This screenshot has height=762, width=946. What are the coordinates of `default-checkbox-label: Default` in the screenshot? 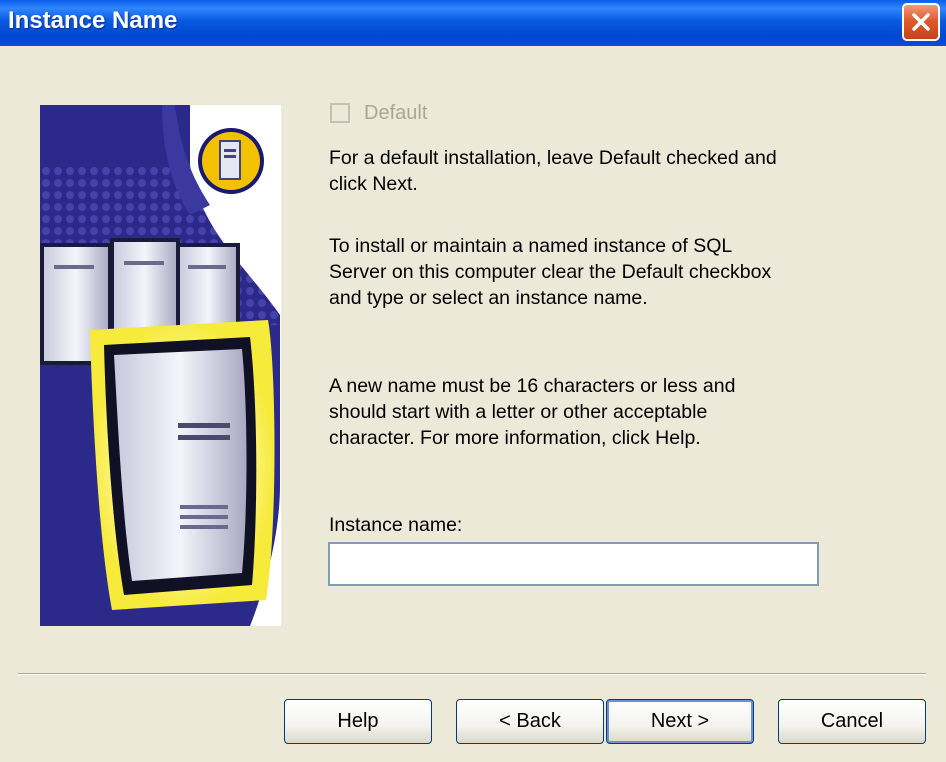 It's located at (396, 112).